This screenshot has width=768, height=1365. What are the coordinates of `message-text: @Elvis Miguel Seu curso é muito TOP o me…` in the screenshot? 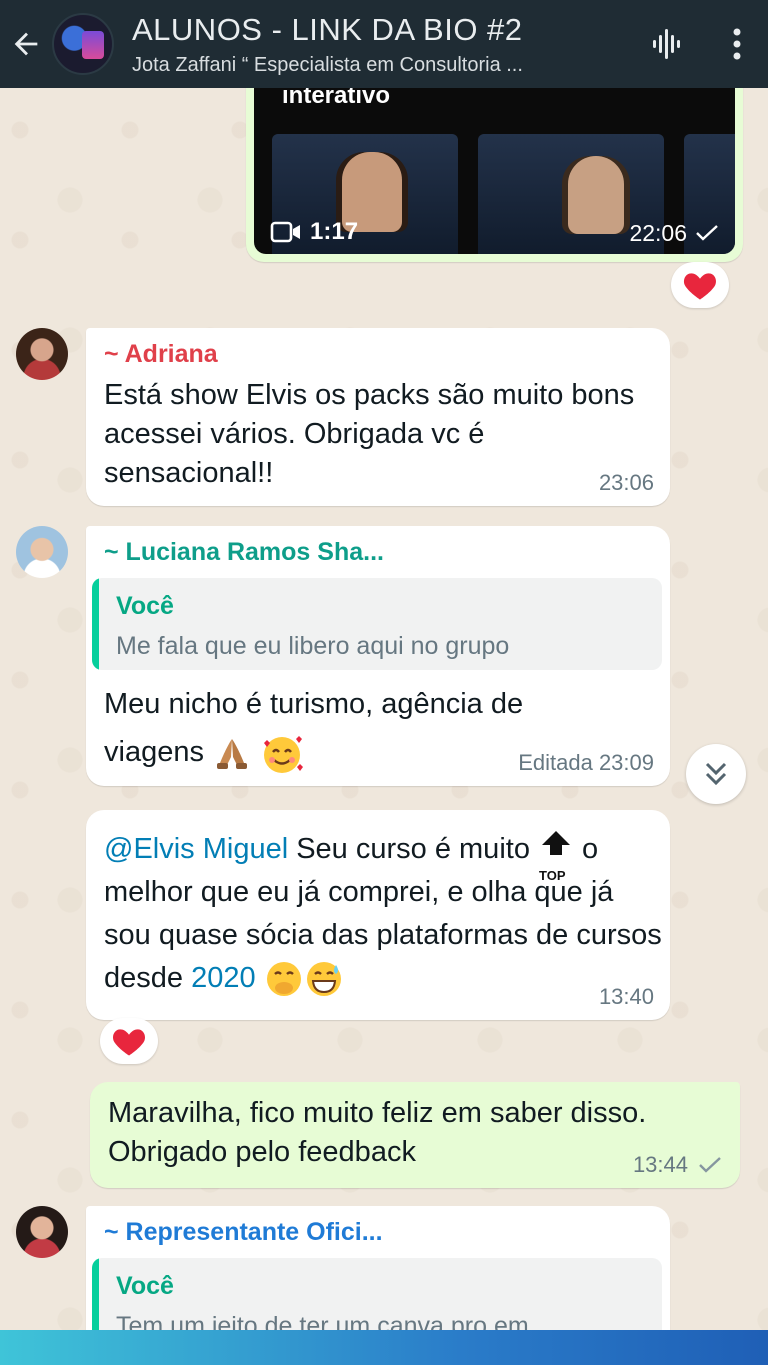 It's located at (384, 914).